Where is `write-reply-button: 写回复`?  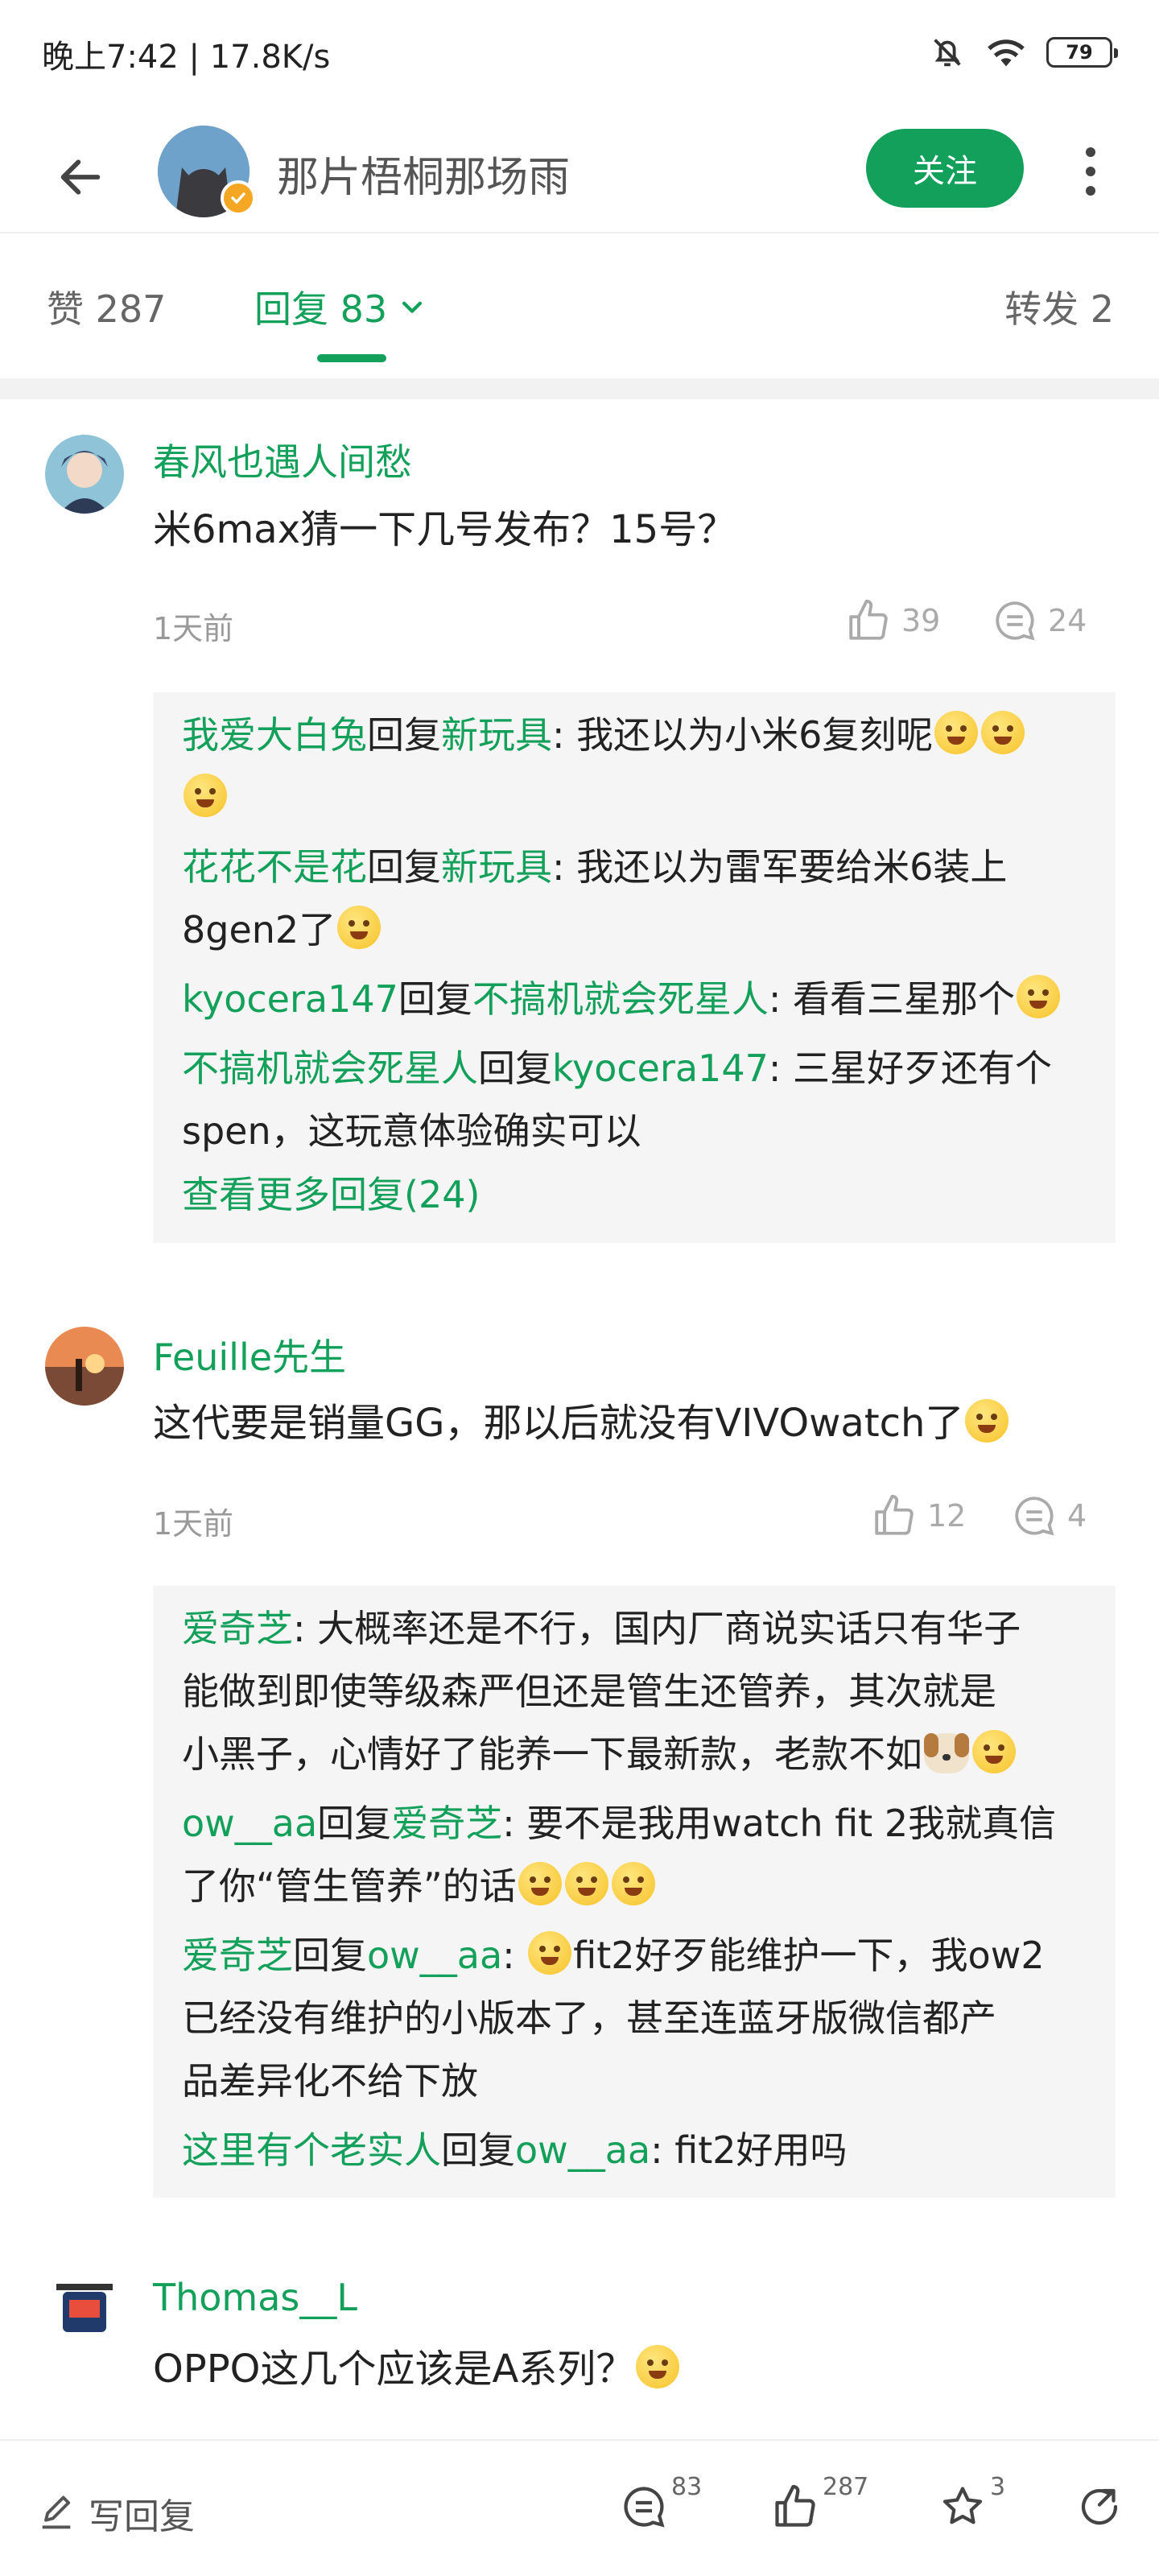
write-reply-button: 写回复 is located at coordinates (115, 2513).